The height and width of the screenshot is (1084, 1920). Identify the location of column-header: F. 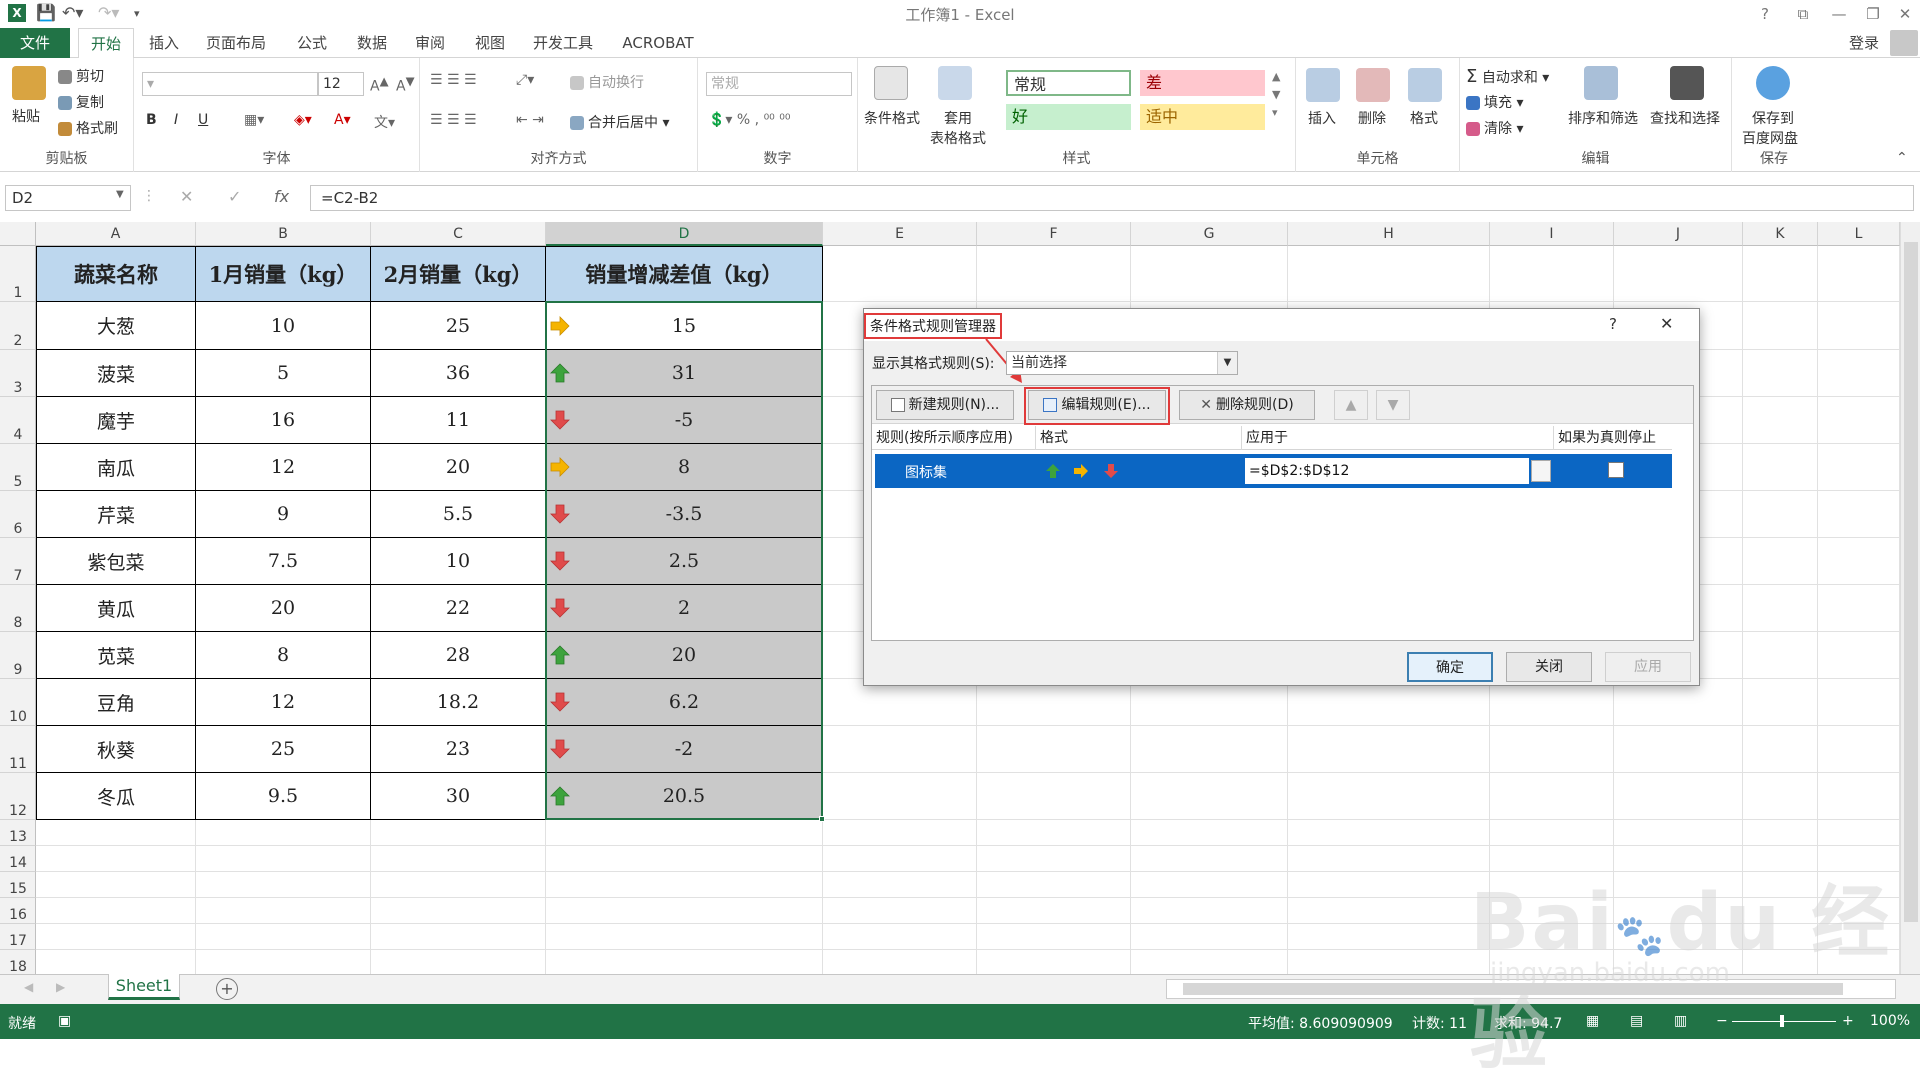
(1054, 234).